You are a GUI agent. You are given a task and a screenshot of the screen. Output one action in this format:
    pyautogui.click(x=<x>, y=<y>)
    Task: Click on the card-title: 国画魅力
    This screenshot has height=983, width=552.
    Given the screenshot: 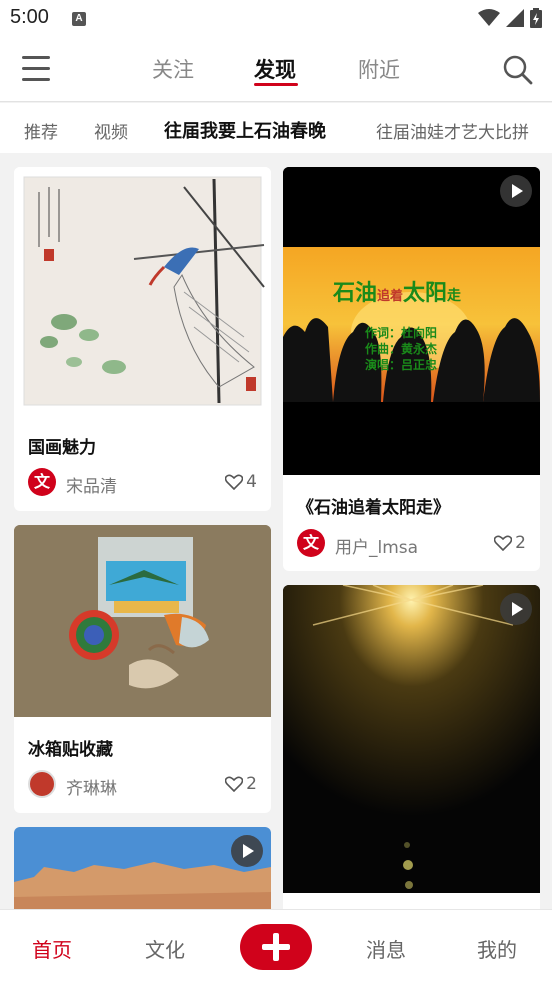 What is the action you would take?
    pyautogui.click(x=62, y=448)
    